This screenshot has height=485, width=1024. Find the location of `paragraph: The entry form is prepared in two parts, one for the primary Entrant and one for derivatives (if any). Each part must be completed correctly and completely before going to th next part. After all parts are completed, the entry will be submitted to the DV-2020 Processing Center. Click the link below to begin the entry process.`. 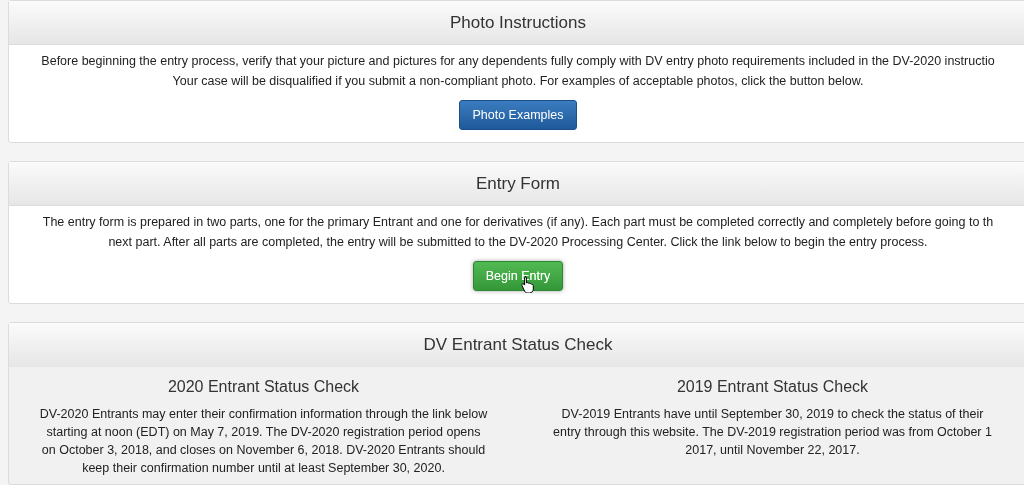

paragraph: The entry form is prepared in two parts, one for the primary Entrant and one for derivatives (if any). Each part must be completed correctly and completely before going to th next part. After all parts are completed, the entry will be submitted to the DV-2020 Processing Center. Click the link below to begin the entry process. is located at coordinates (518, 232).